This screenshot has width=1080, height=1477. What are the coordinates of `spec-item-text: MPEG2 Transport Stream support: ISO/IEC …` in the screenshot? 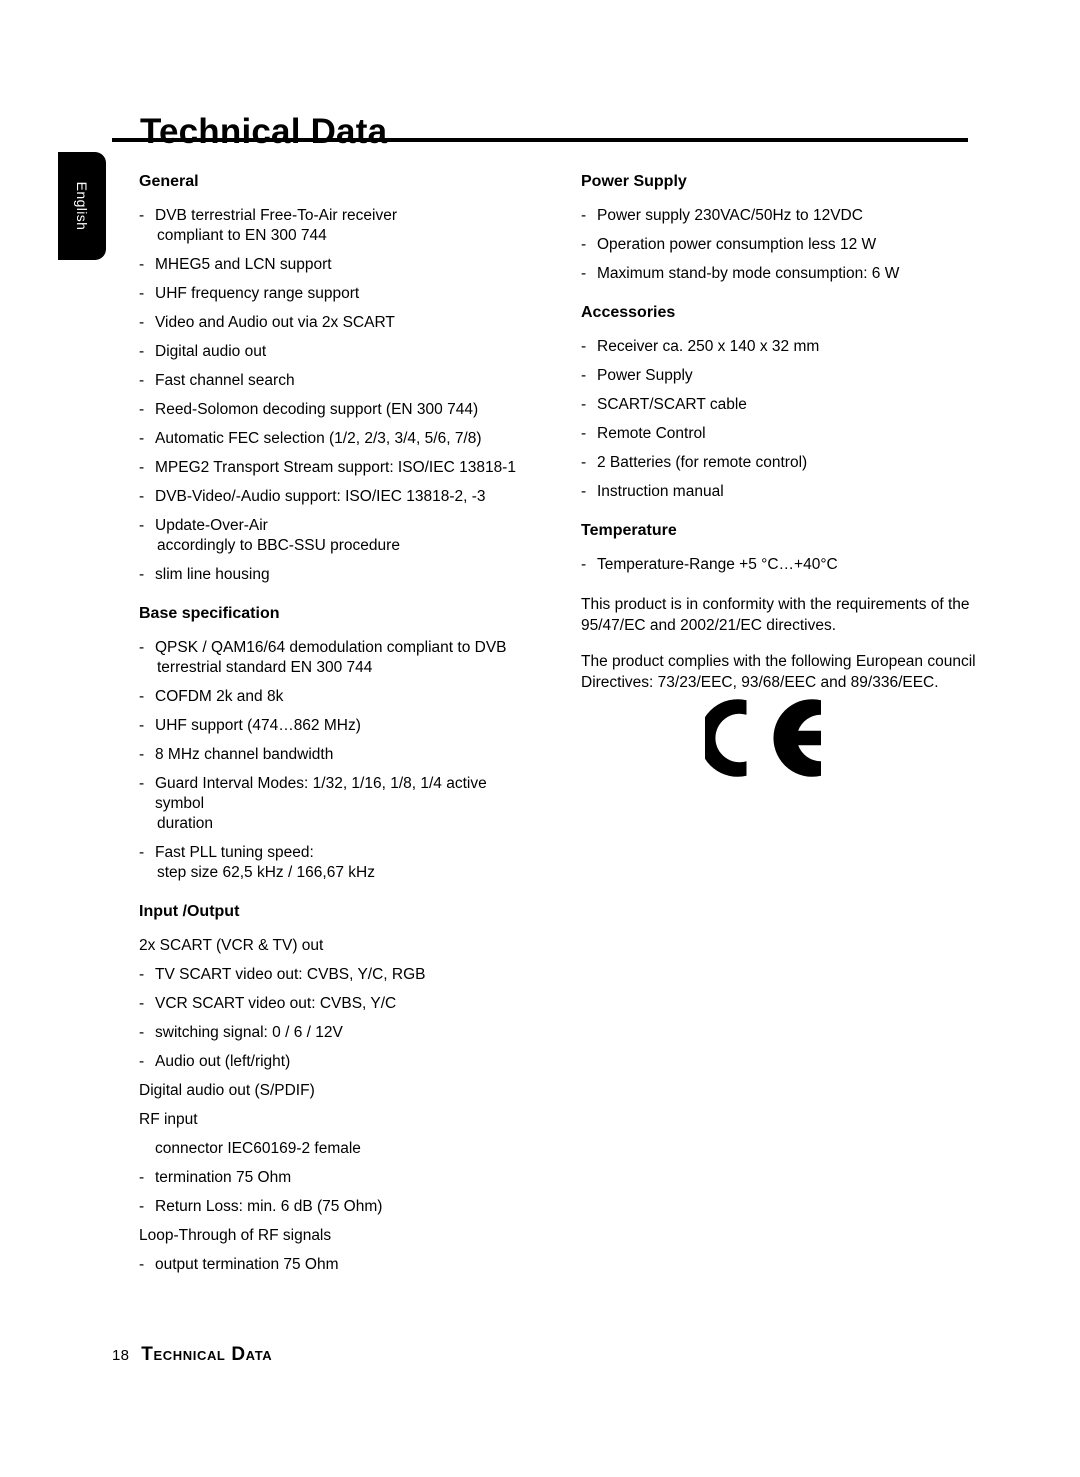 It's located at (335, 467).